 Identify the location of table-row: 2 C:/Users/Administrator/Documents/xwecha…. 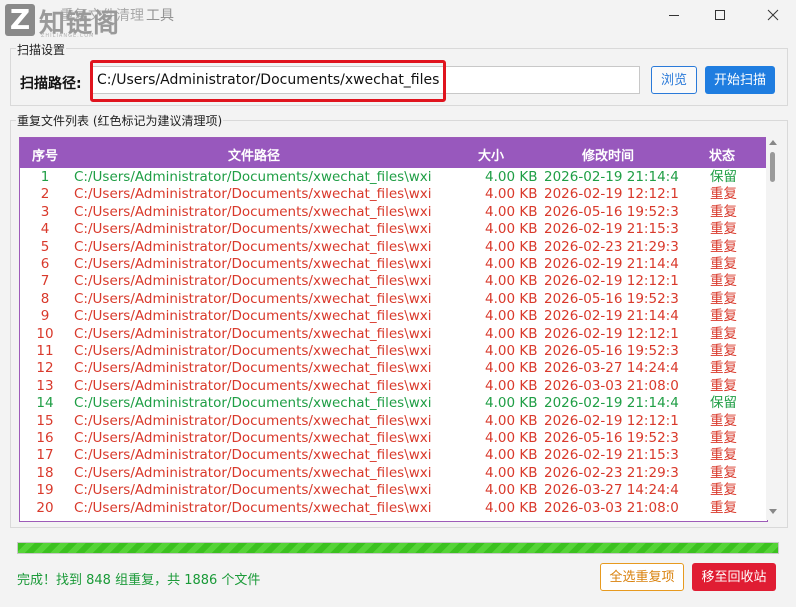
(393, 194).